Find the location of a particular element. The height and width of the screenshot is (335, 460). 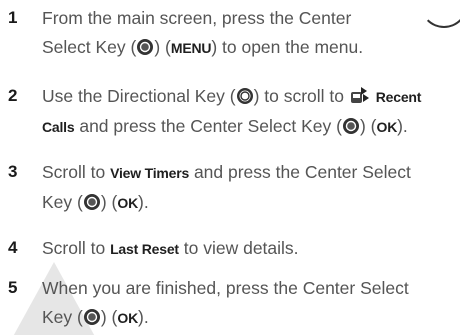

text-run: Use the Directional Key ( is located at coordinates (139, 96).